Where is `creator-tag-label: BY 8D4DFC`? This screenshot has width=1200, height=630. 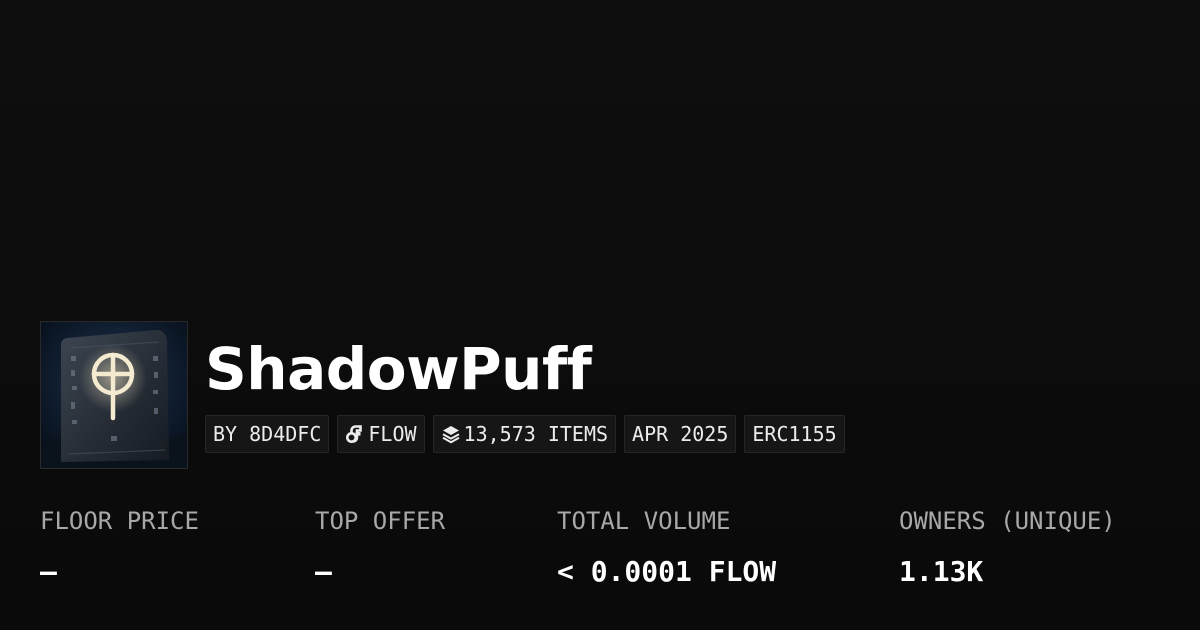
creator-tag-label: BY 8D4DFC is located at coordinates (267, 434).